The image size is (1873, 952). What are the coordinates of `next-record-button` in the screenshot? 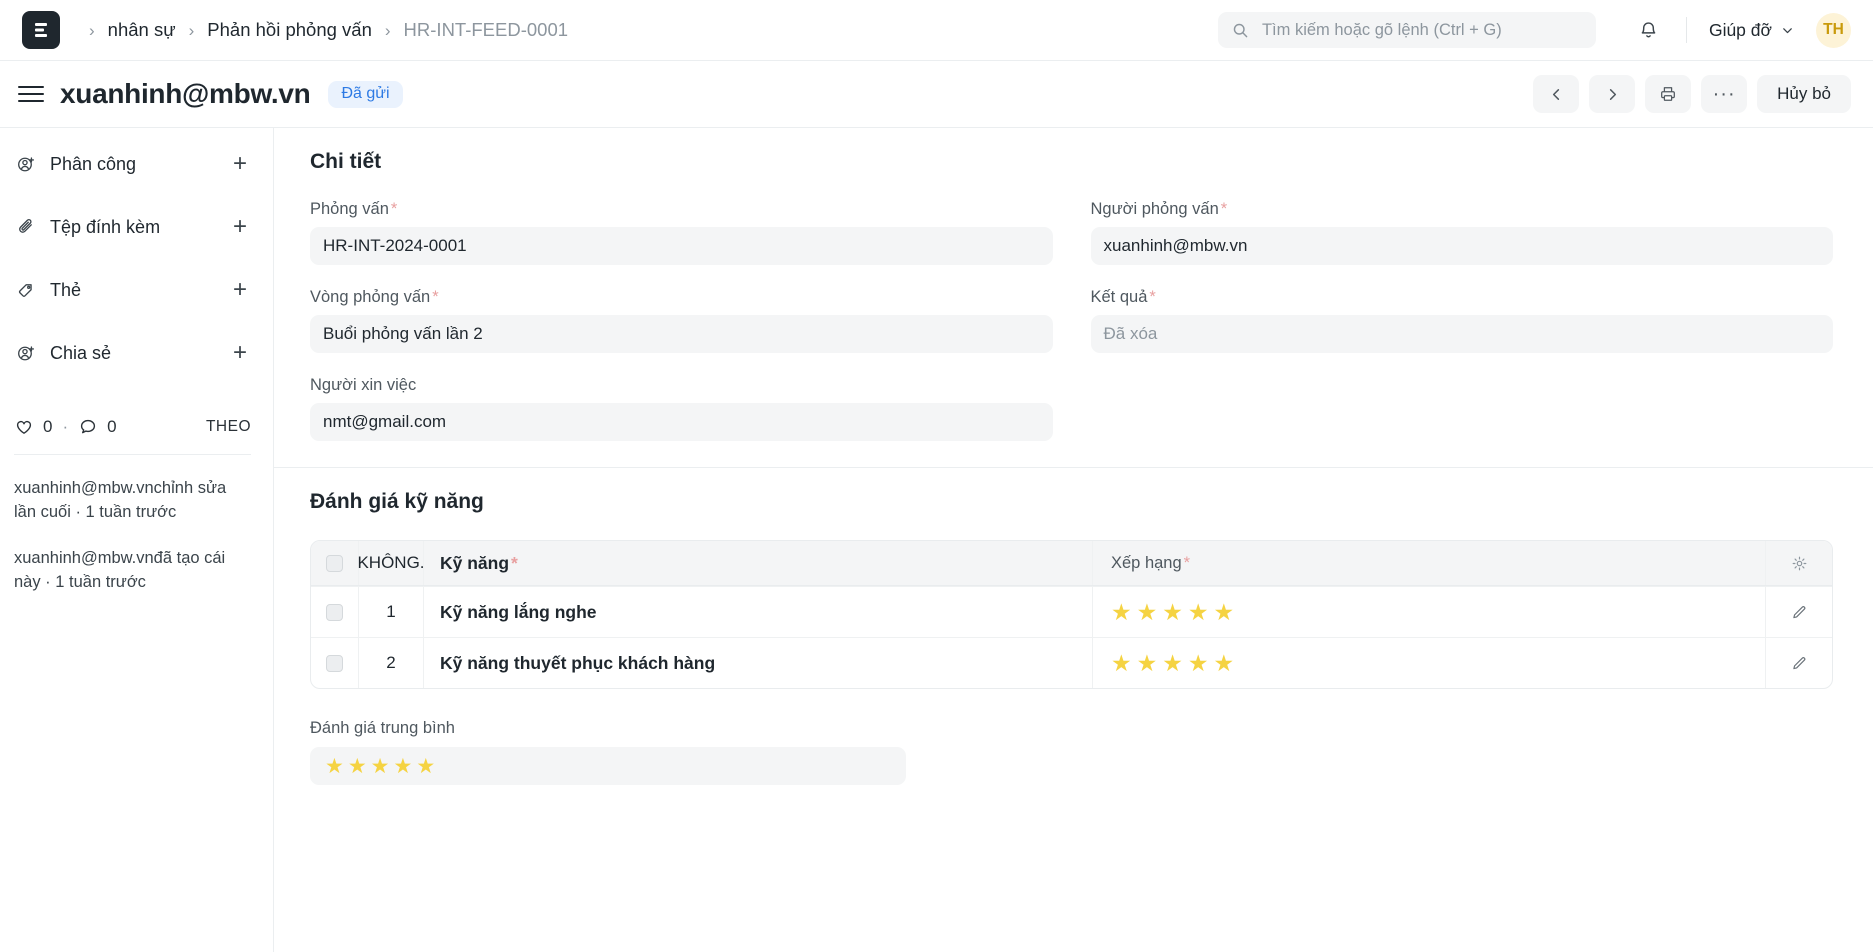 It's located at (1612, 94).